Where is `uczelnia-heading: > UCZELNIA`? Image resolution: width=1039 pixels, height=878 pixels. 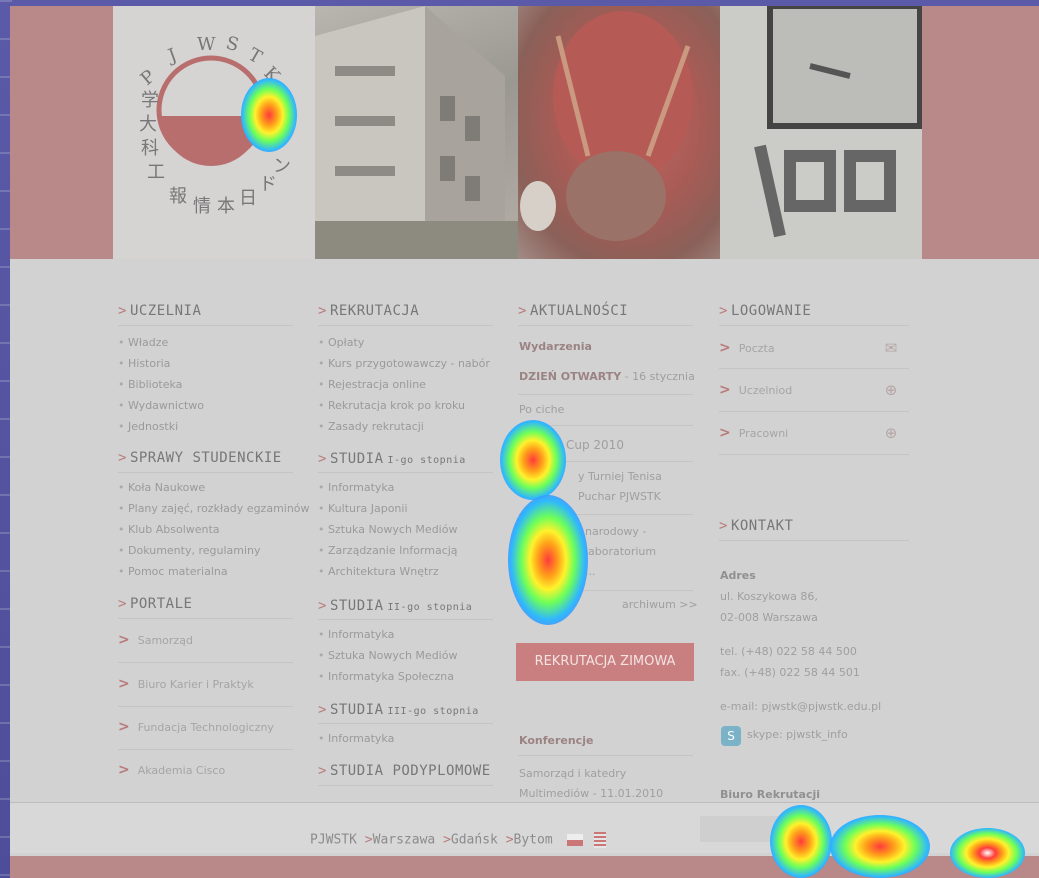
uczelnia-heading: > UCZELNIA is located at coordinates (159, 311).